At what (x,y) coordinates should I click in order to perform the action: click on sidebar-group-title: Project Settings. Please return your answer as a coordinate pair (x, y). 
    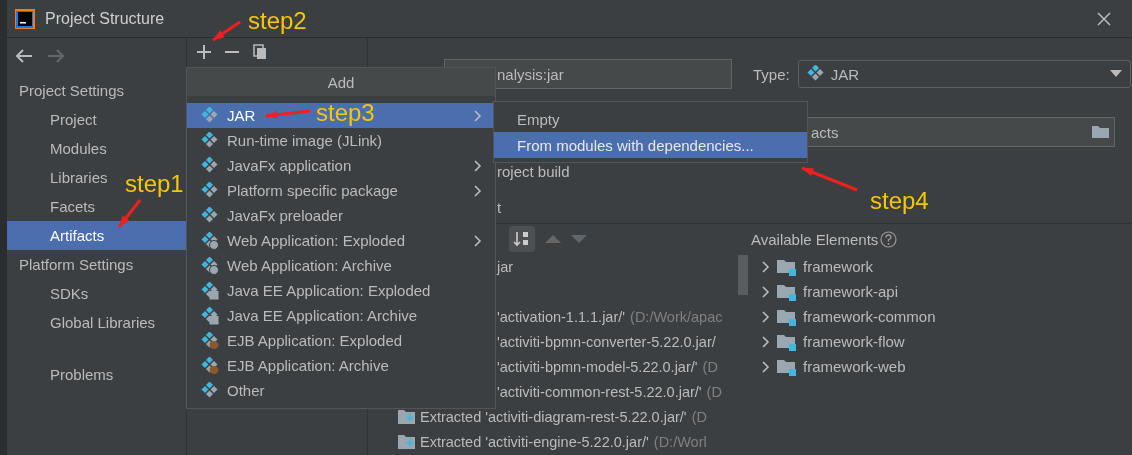
    Looking at the image, I should click on (71, 91).